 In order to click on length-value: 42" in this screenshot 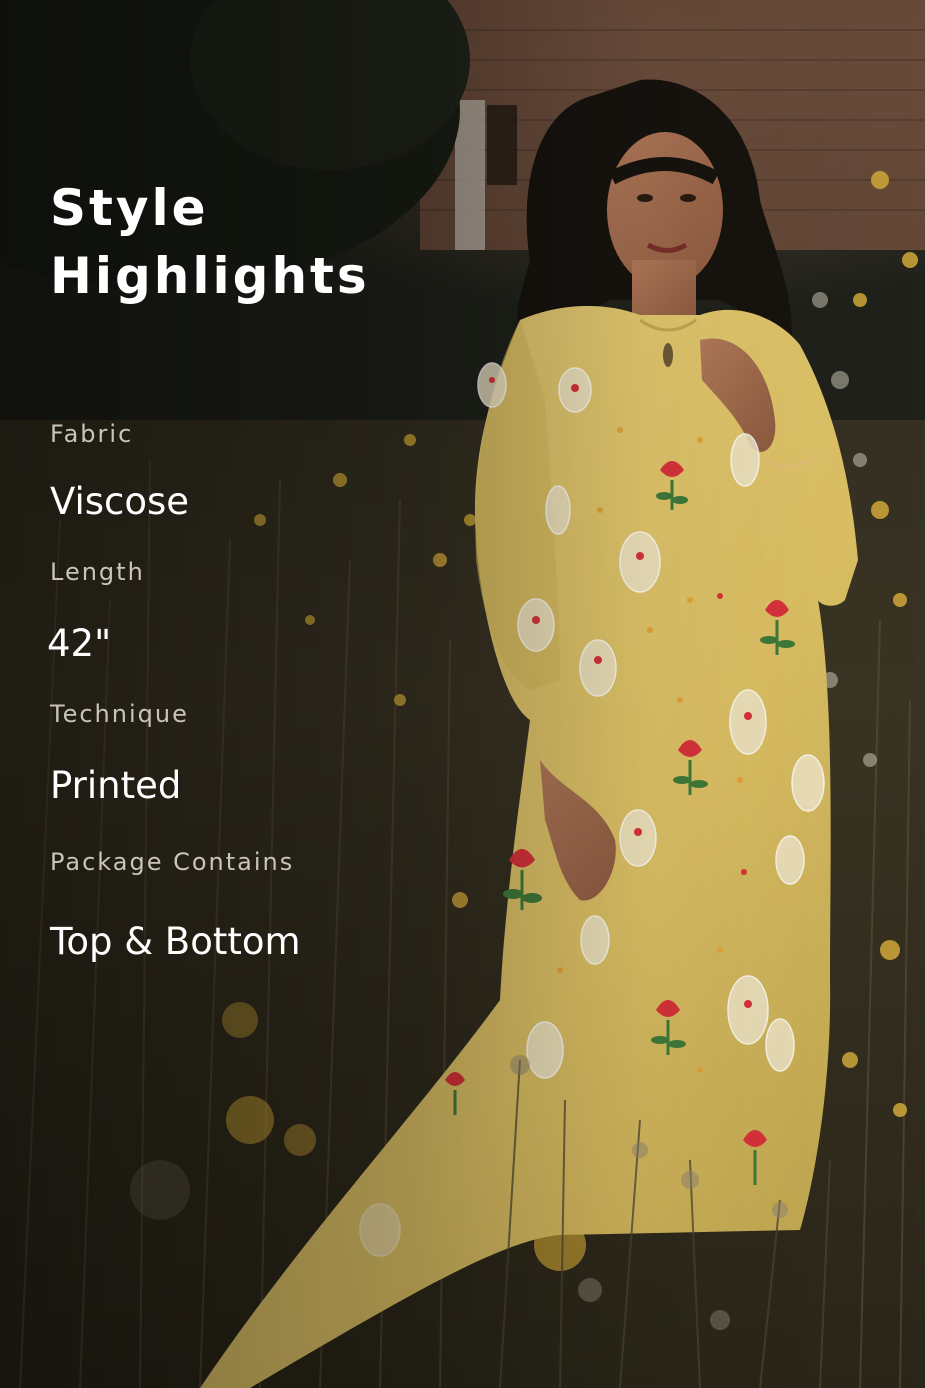, I will do `click(79, 643)`.